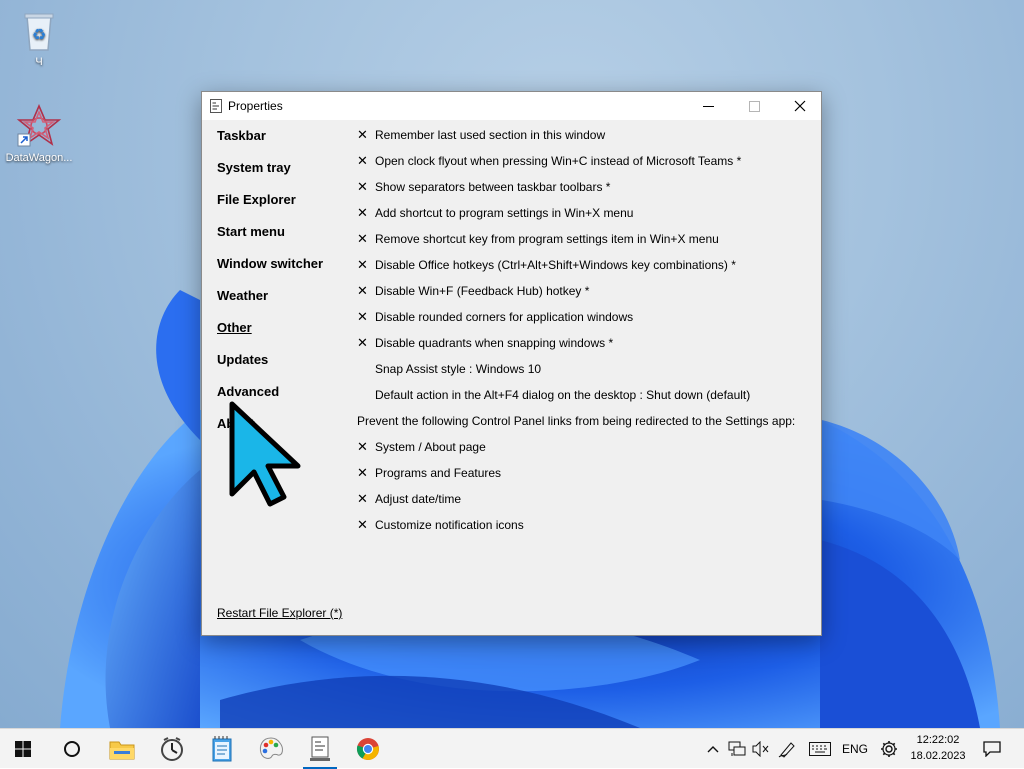 The width and height of the screenshot is (1024, 769). I want to click on taskbar-chrome, so click(368, 749).